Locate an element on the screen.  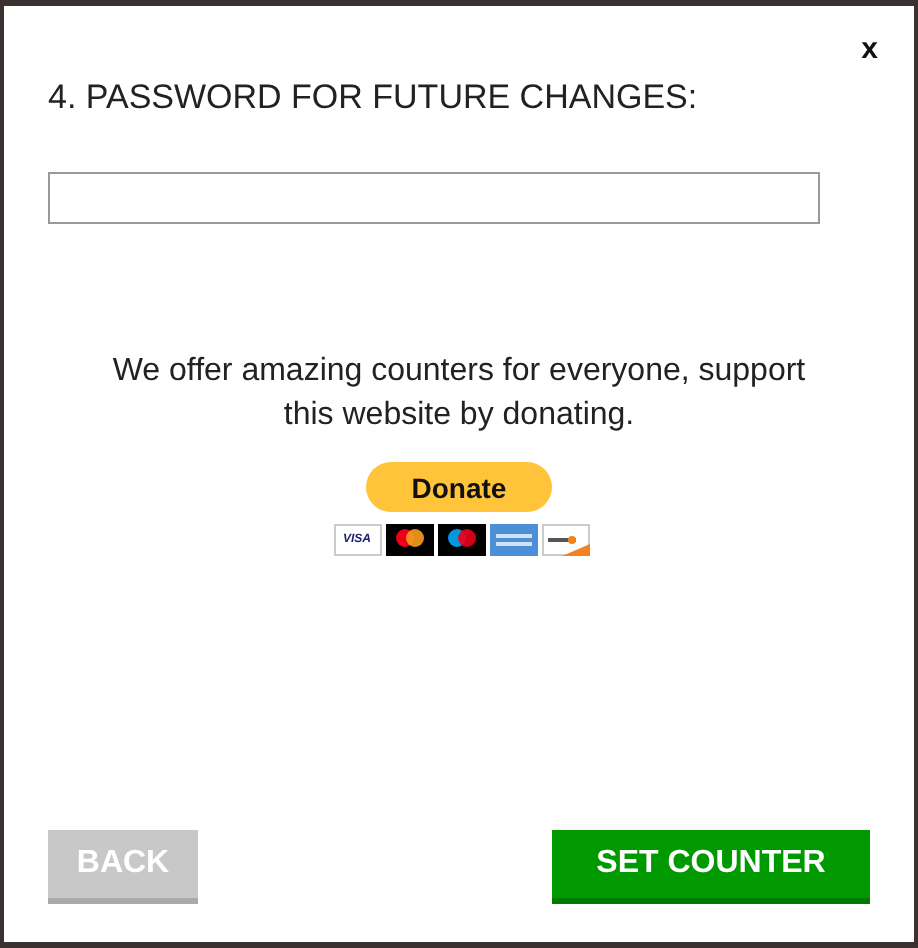
close-button: x is located at coordinates (869, 49).